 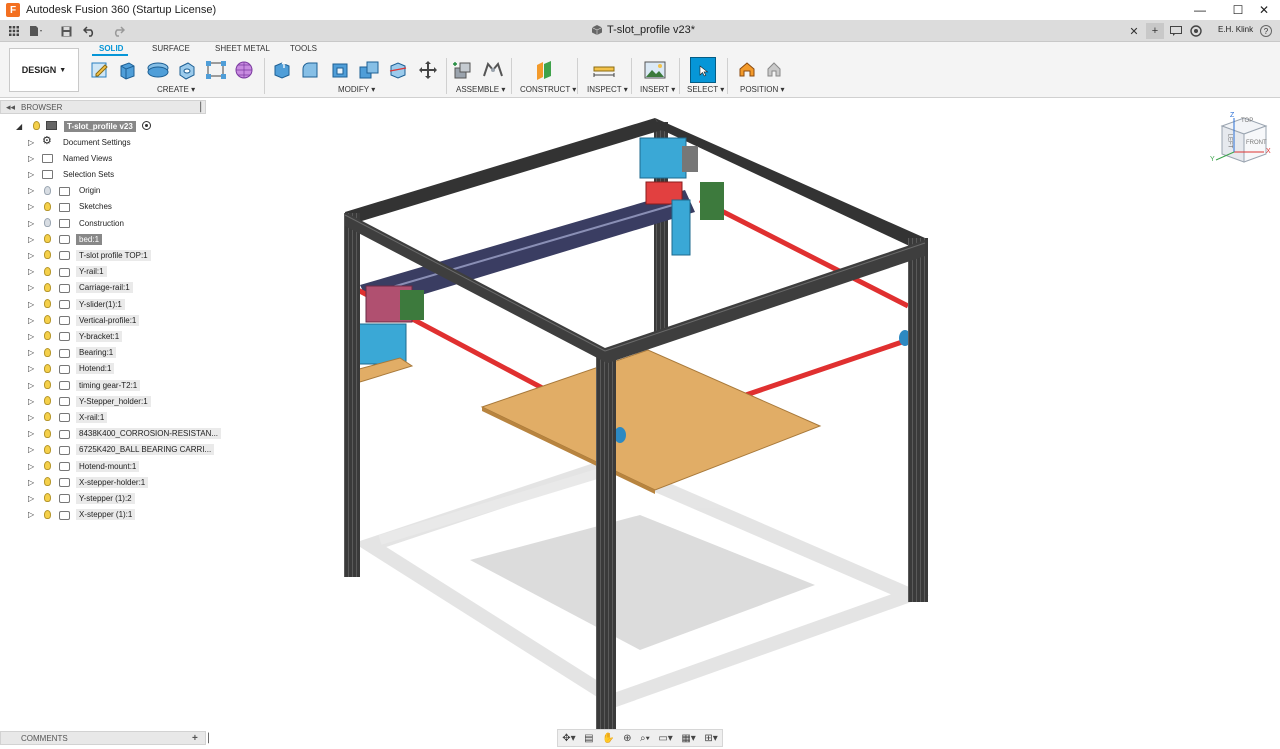 What do you see at coordinates (216, 70) in the screenshot?
I see `pattern-icon` at bounding box center [216, 70].